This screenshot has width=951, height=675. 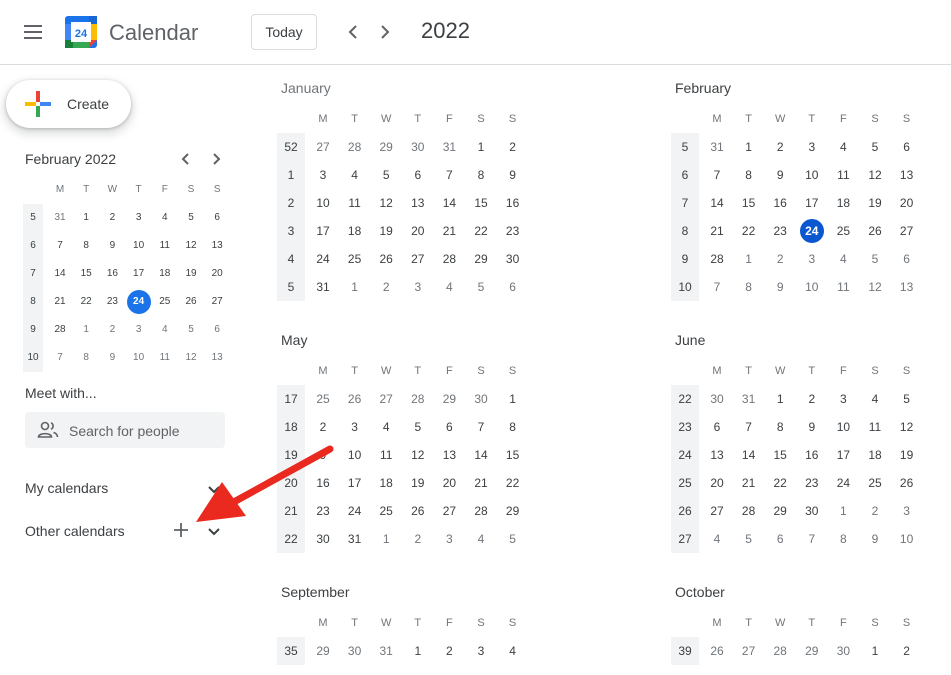 What do you see at coordinates (60, 358) in the screenshot?
I see `mini-day: 7` at bounding box center [60, 358].